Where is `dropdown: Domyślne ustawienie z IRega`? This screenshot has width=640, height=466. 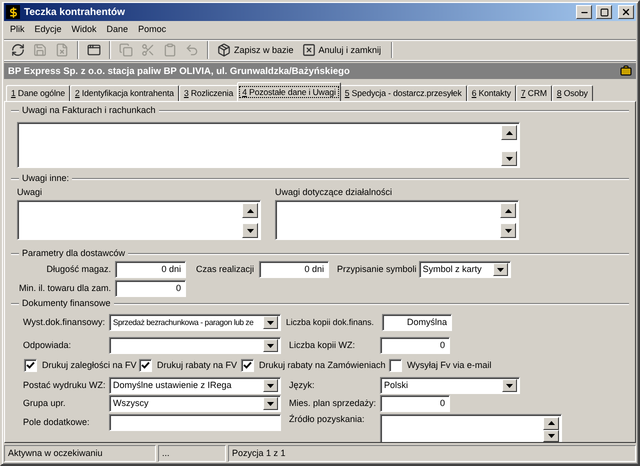 dropdown: Domyślne ustawienie z IRega is located at coordinates (195, 385).